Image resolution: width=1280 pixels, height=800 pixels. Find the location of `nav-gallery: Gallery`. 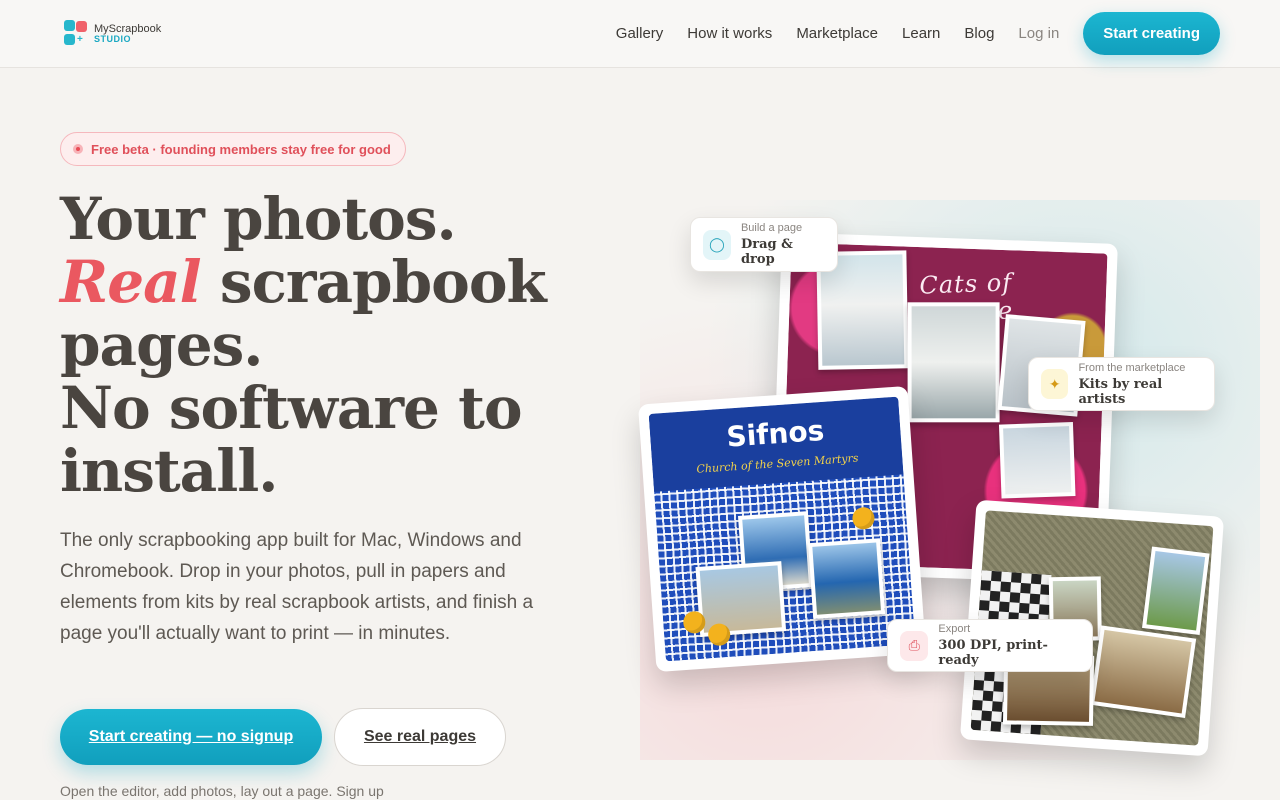

nav-gallery: Gallery is located at coordinates (640, 33).